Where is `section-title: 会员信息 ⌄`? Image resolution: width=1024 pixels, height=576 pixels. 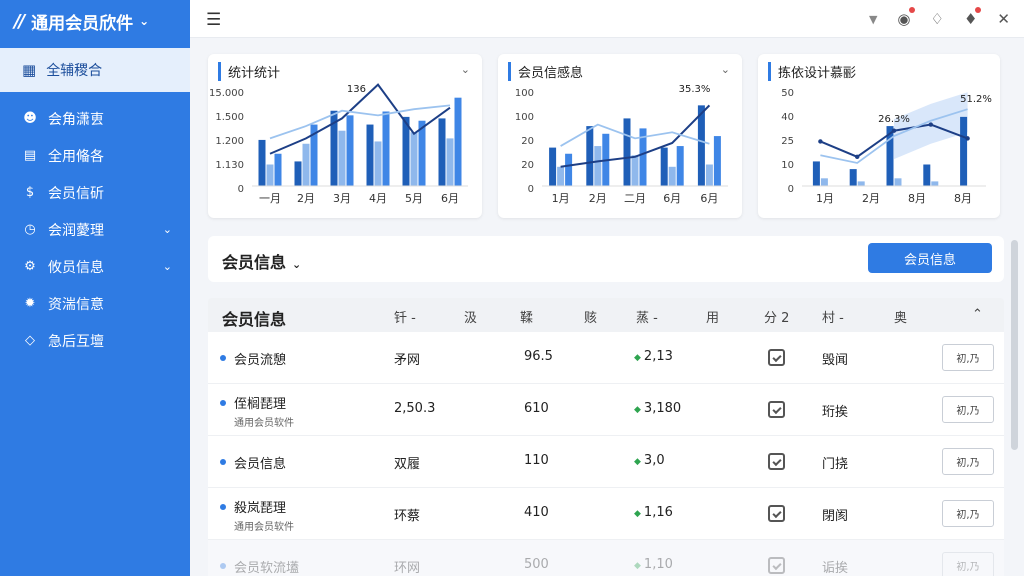
section-title: 会员信息 ⌄ is located at coordinates (261, 261).